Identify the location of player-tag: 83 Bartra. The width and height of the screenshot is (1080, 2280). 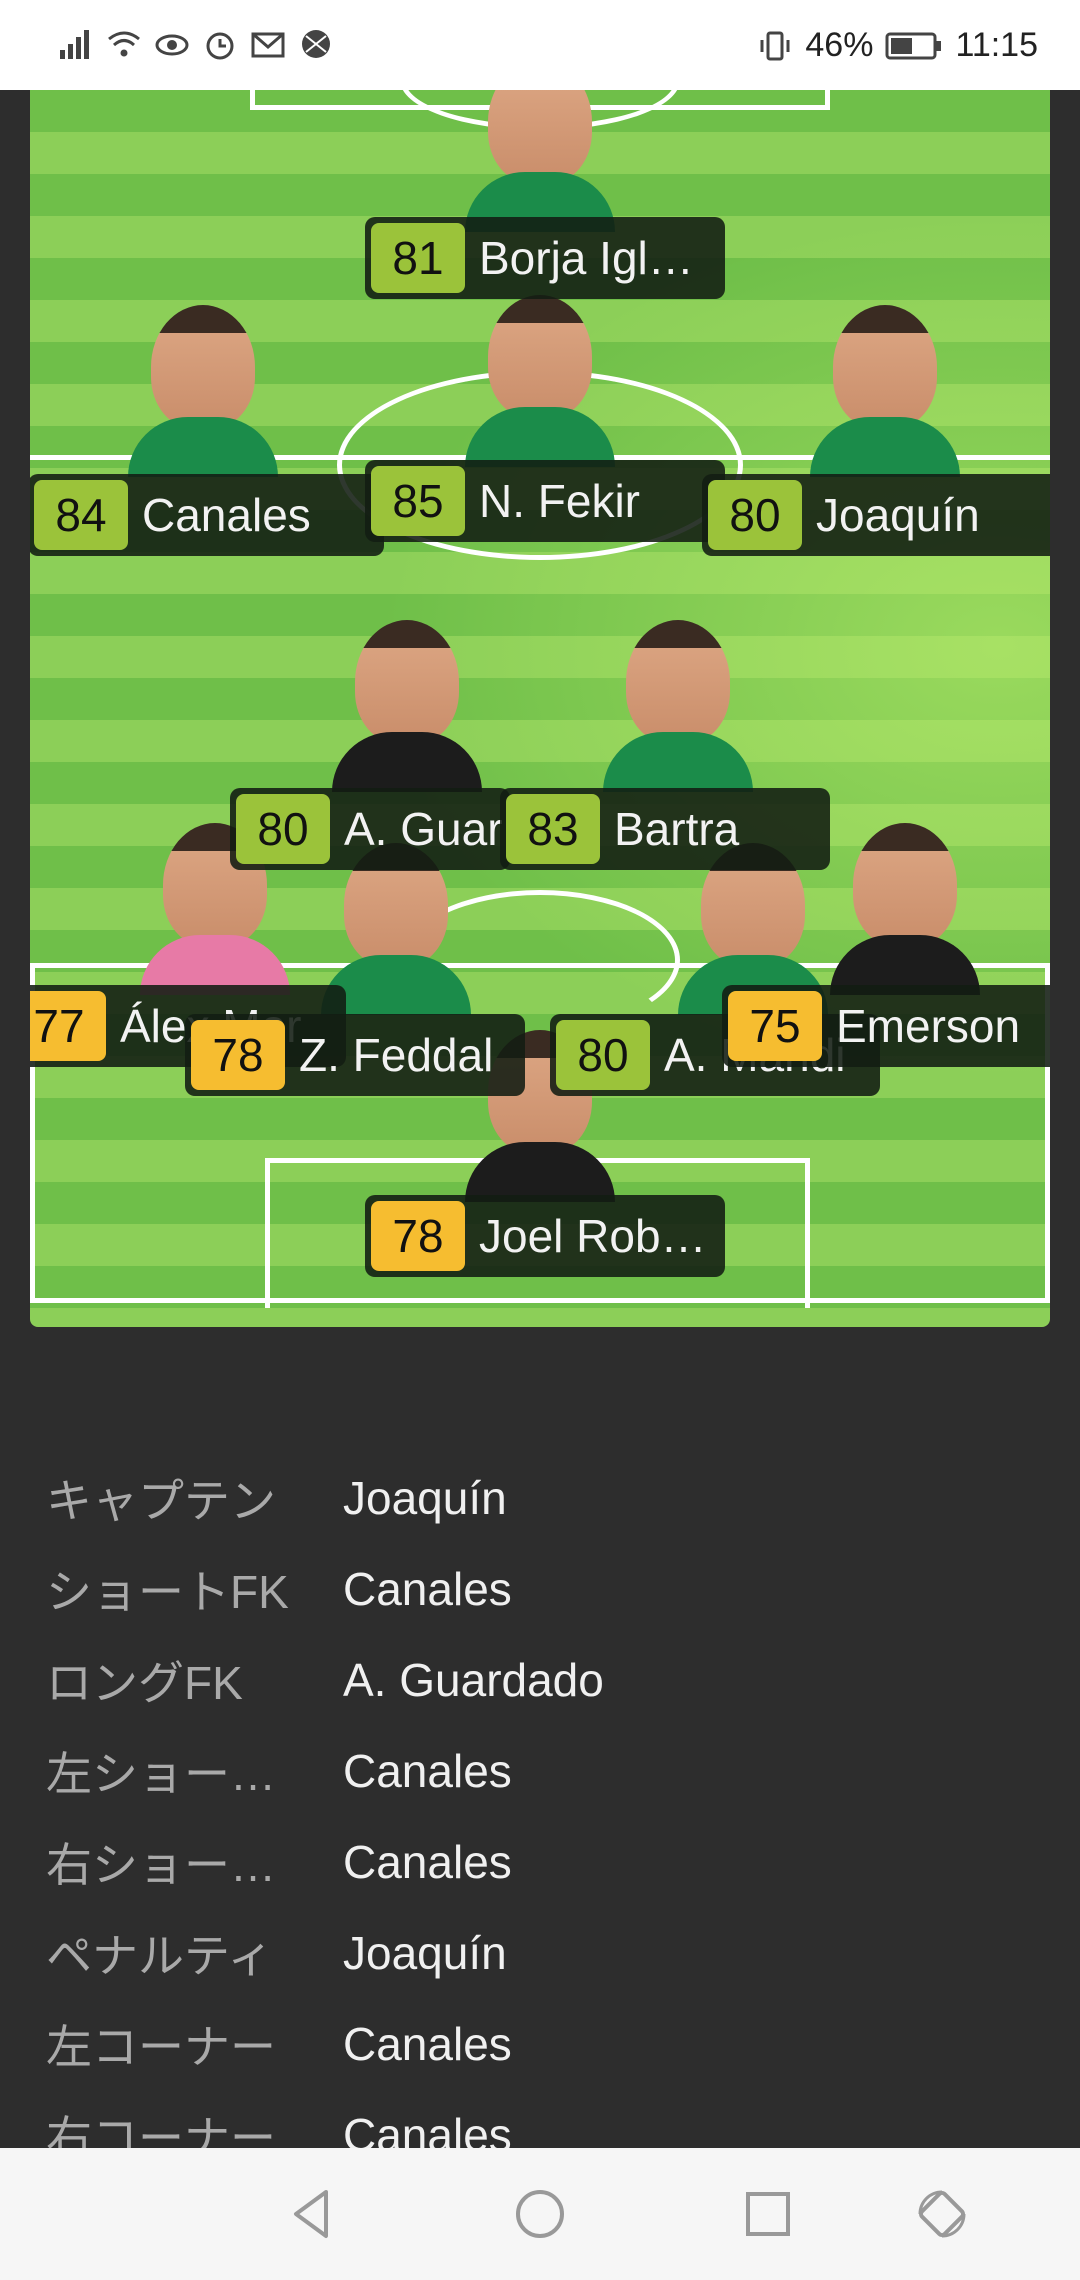
(665, 829).